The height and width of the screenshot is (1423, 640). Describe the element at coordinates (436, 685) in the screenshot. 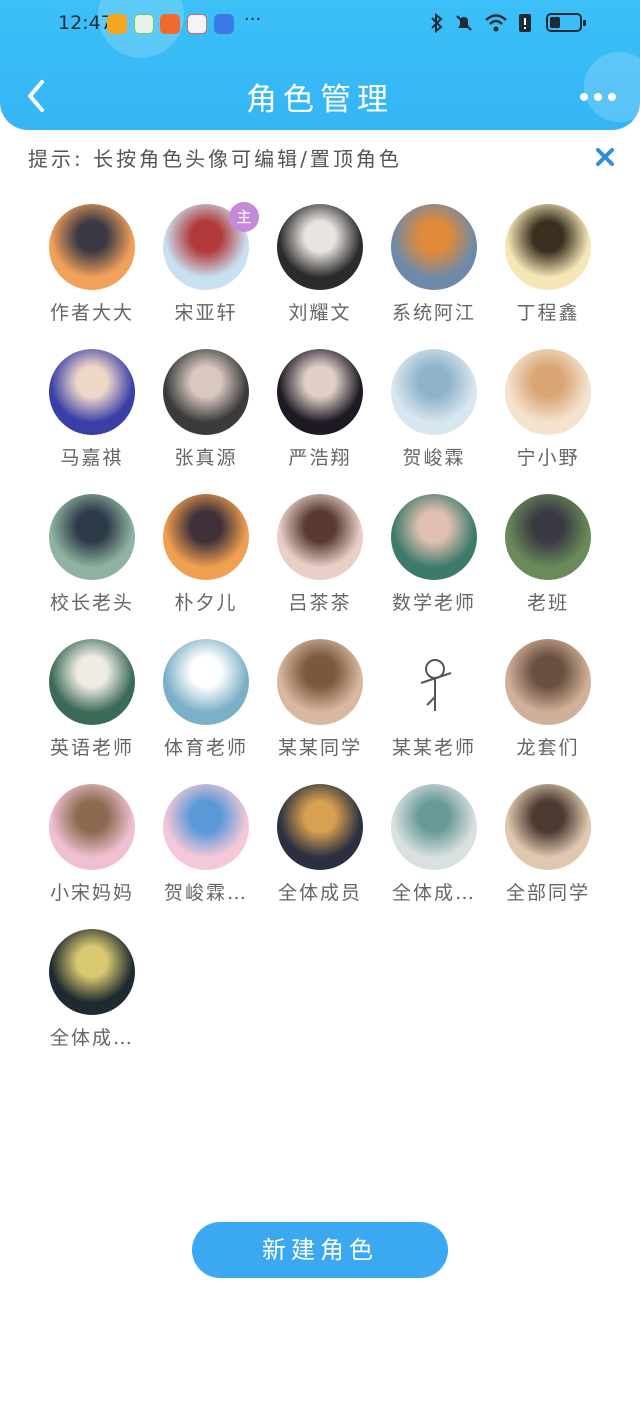

I see `stick-figure-icon` at that location.